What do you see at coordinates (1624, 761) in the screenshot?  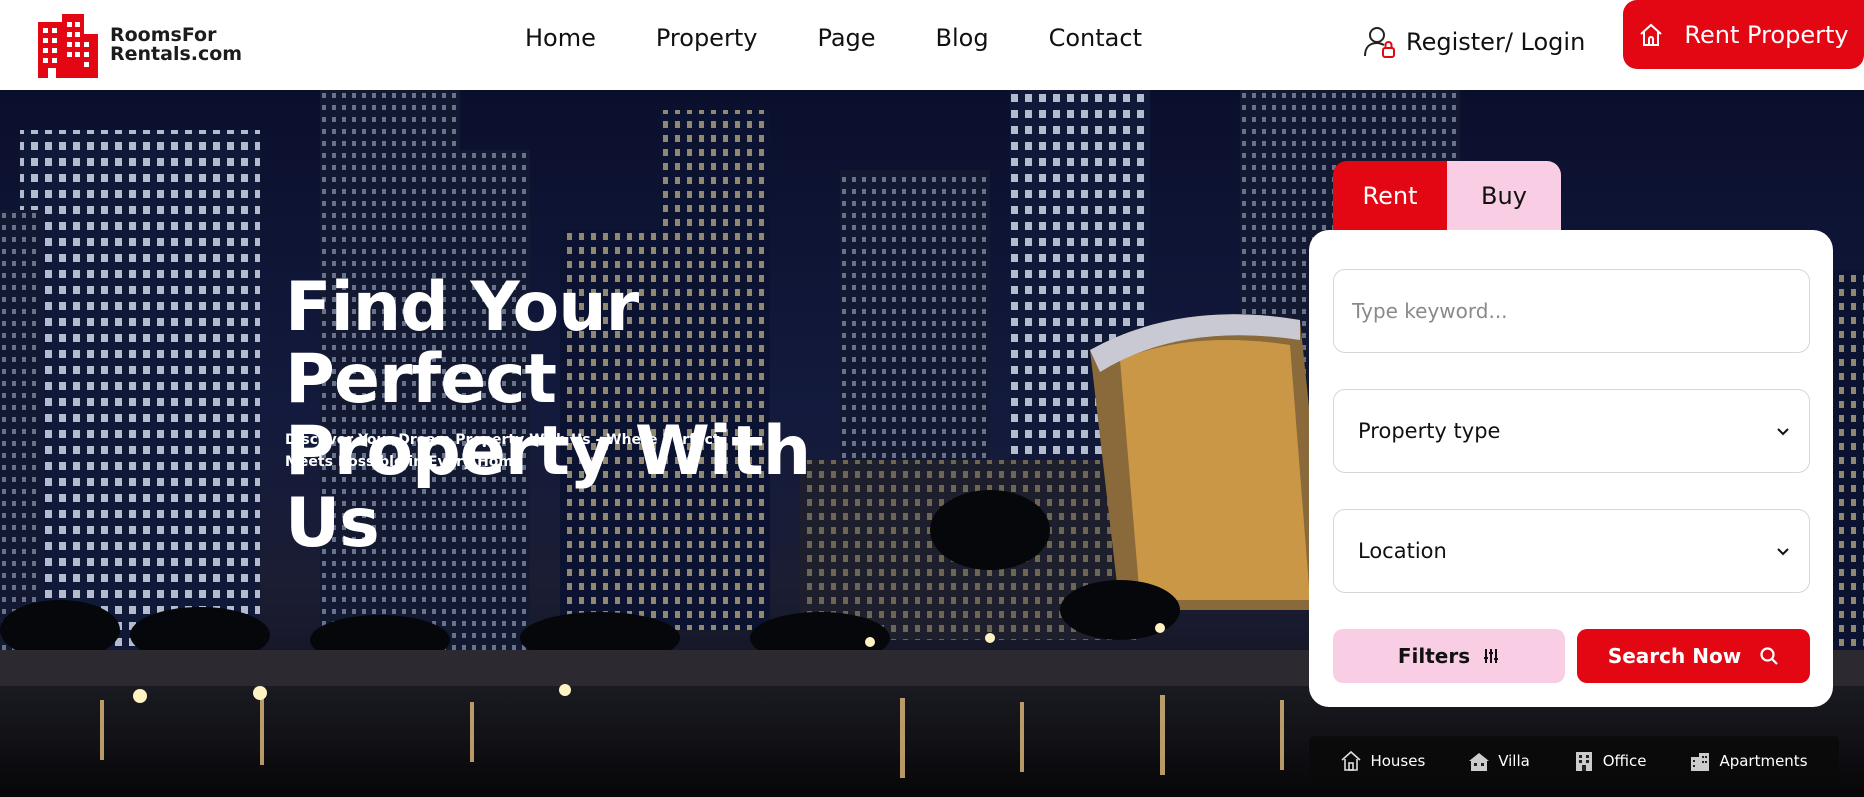 I see `category-office-label: Office` at bounding box center [1624, 761].